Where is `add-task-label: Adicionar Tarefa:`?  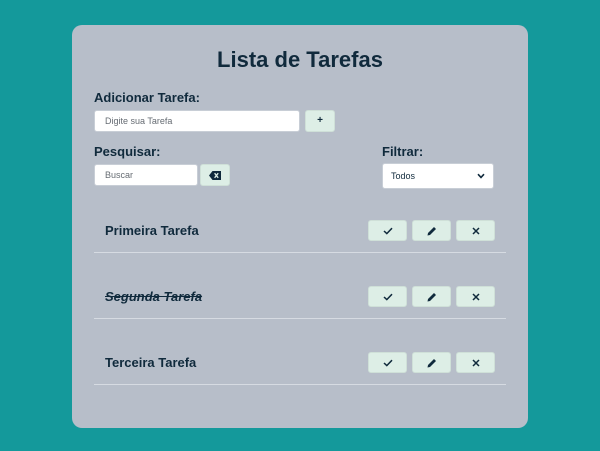 add-task-label: Adicionar Tarefa: is located at coordinates (147, 97).